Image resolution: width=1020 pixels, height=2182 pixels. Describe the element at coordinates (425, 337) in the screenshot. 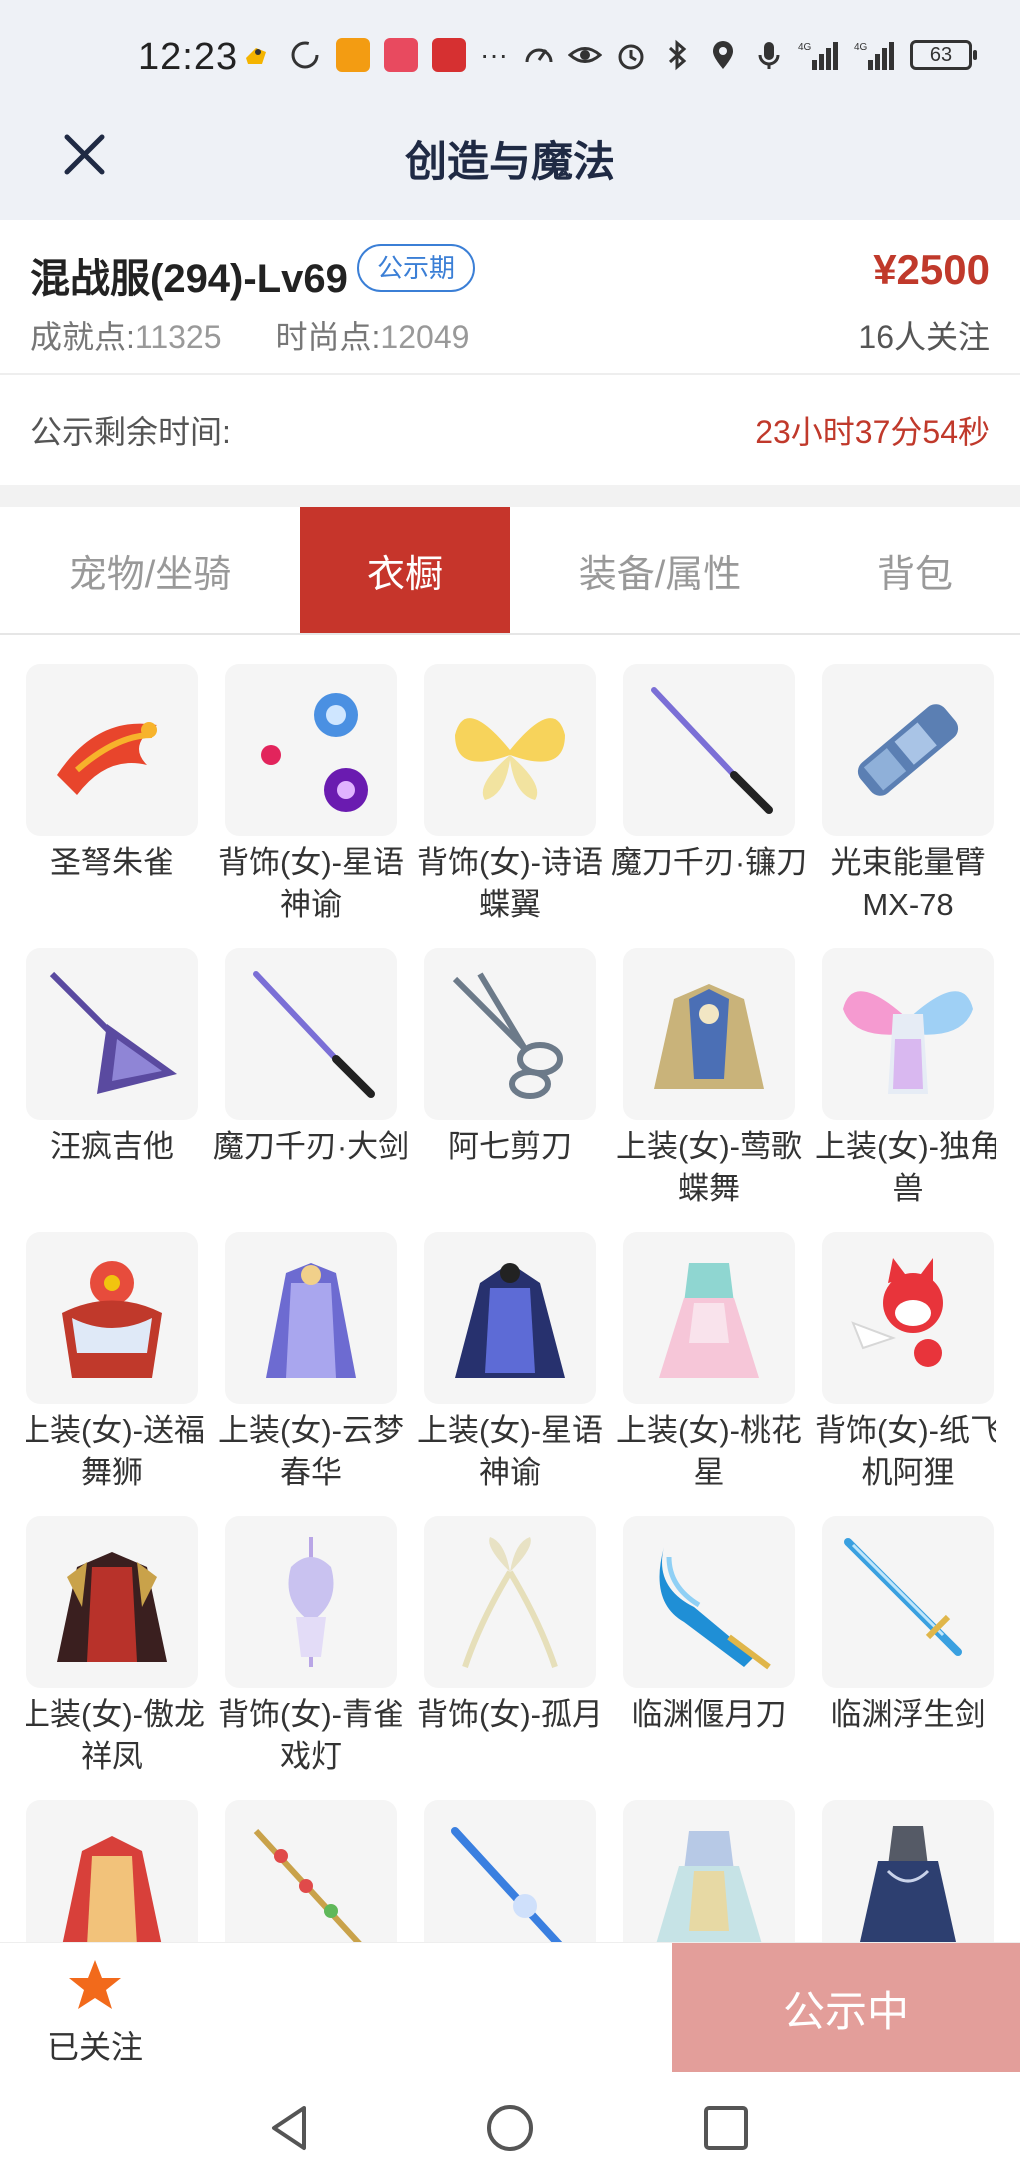

I see `fashion-value: 12049` at that location.